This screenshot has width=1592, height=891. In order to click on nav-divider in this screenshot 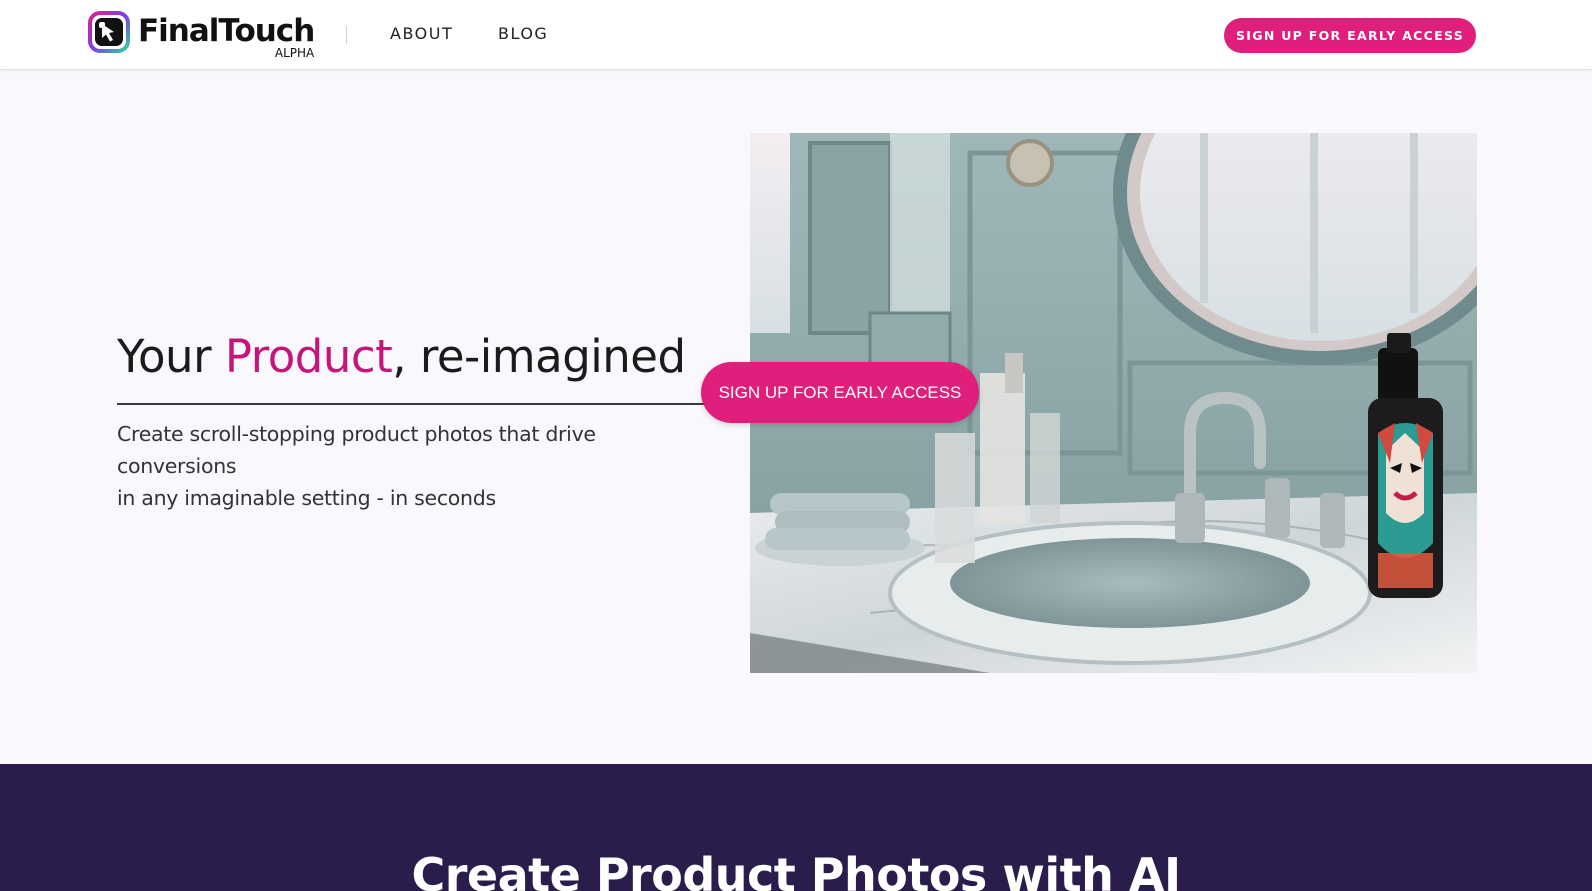, I will do `click(346, 35)`.